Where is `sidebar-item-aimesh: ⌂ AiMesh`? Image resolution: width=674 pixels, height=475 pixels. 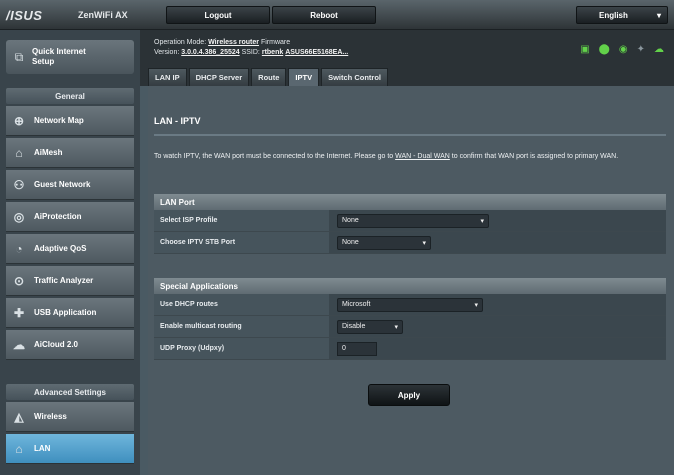 sidebar-item-aimesh: ⌂ AiMesh is located at coordinates (70, 153).